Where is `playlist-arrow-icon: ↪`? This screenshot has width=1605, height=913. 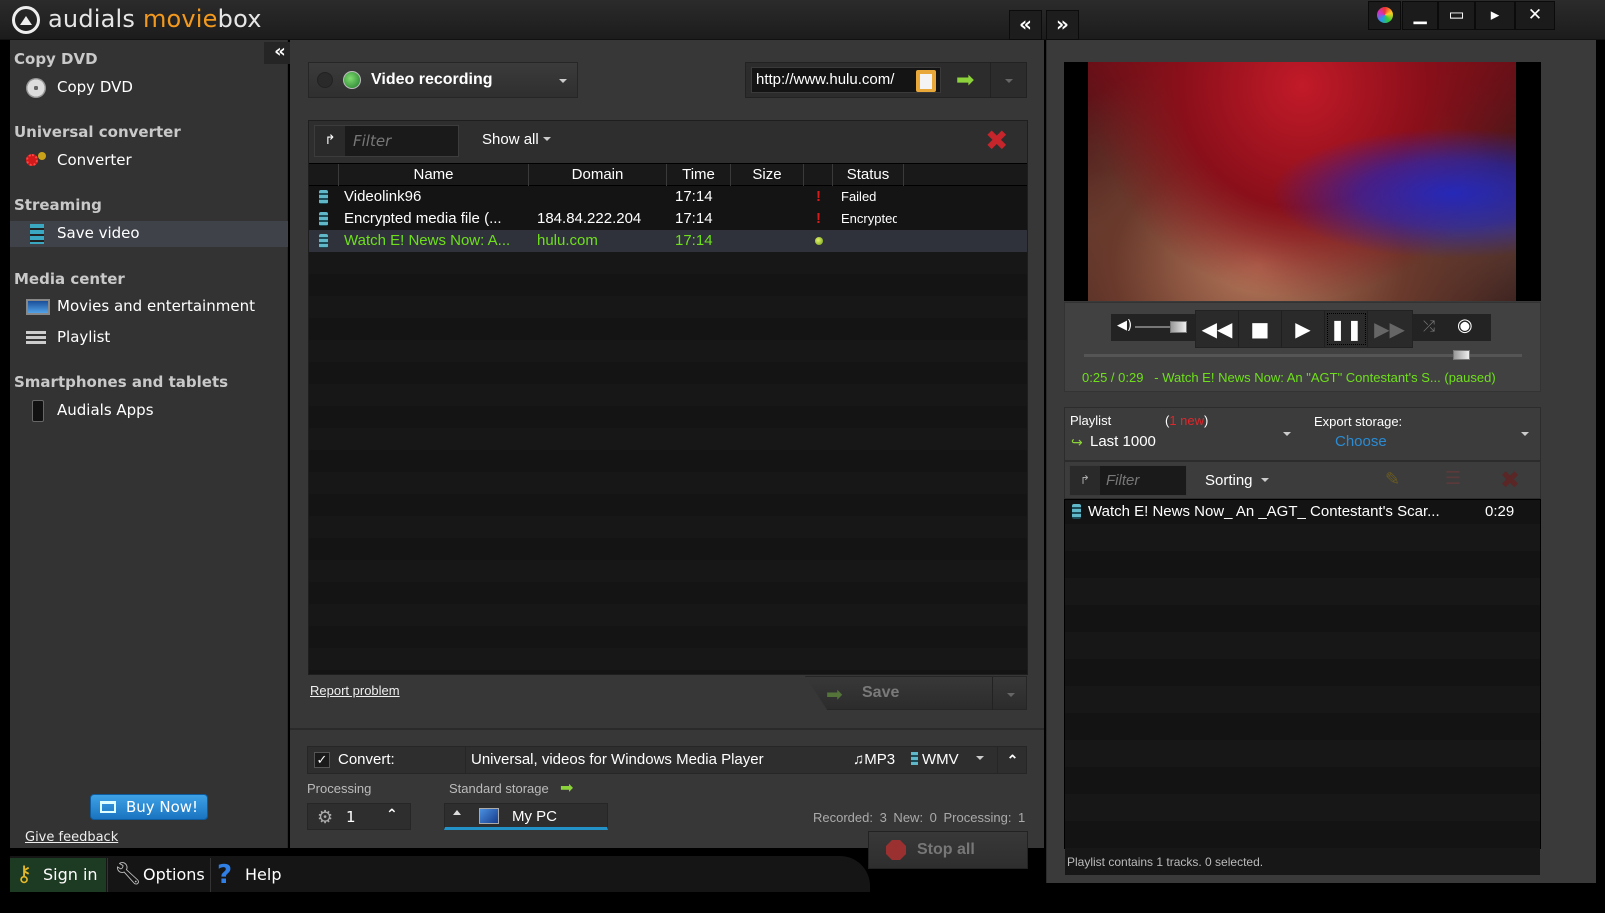
playlist-arrow-icon: ↪ is located at coordinates (1077, 442).